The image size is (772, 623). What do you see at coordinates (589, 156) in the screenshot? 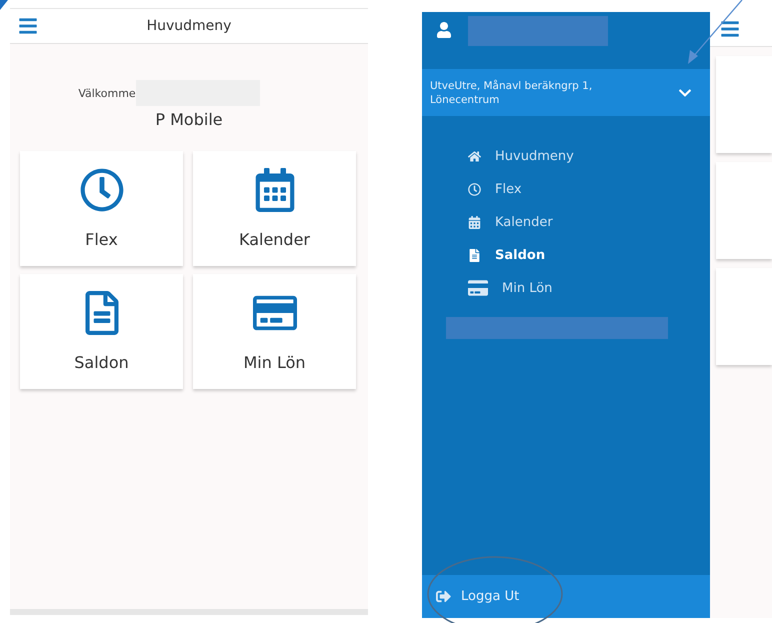
I see `drawer-menu-item: Huvudmeny` at bounding box center [589, 156].